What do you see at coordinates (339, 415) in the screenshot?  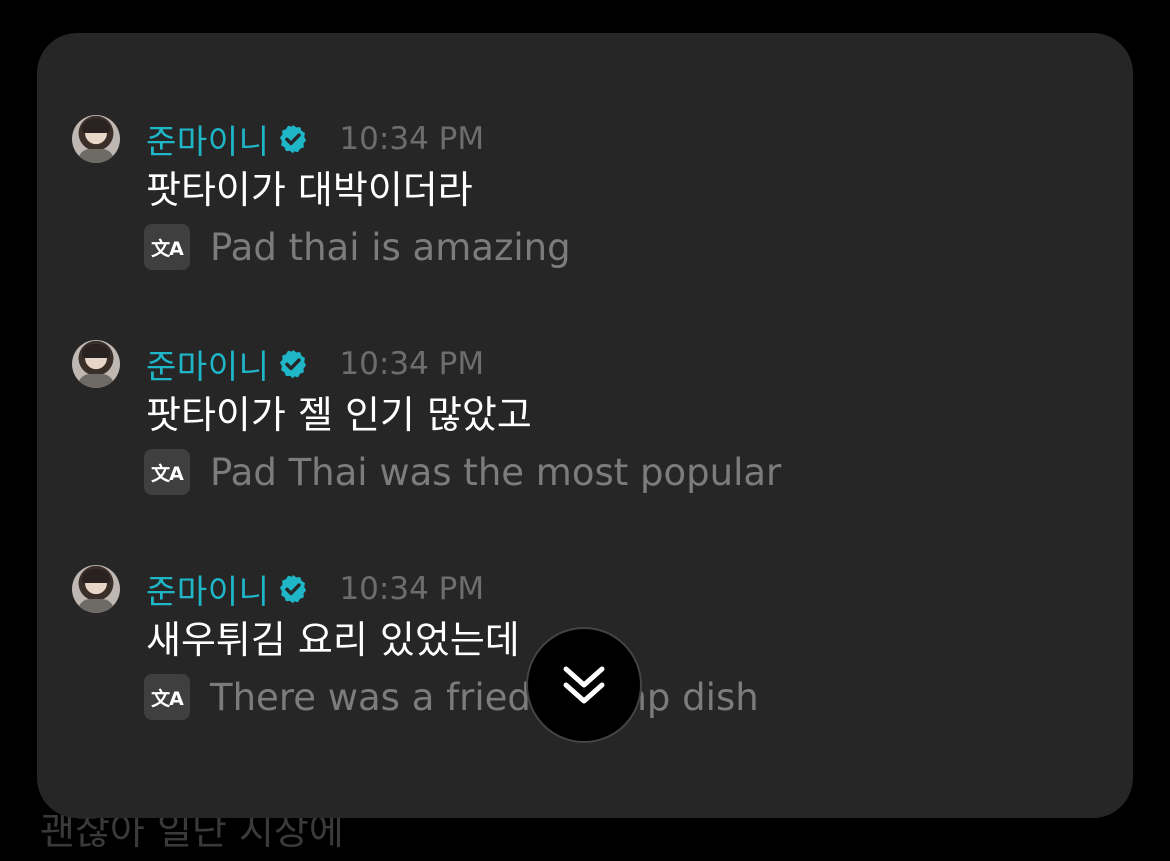 I see `message-text: 팟타이가 젤 인기 많았고` at bounding box center [339, 415].